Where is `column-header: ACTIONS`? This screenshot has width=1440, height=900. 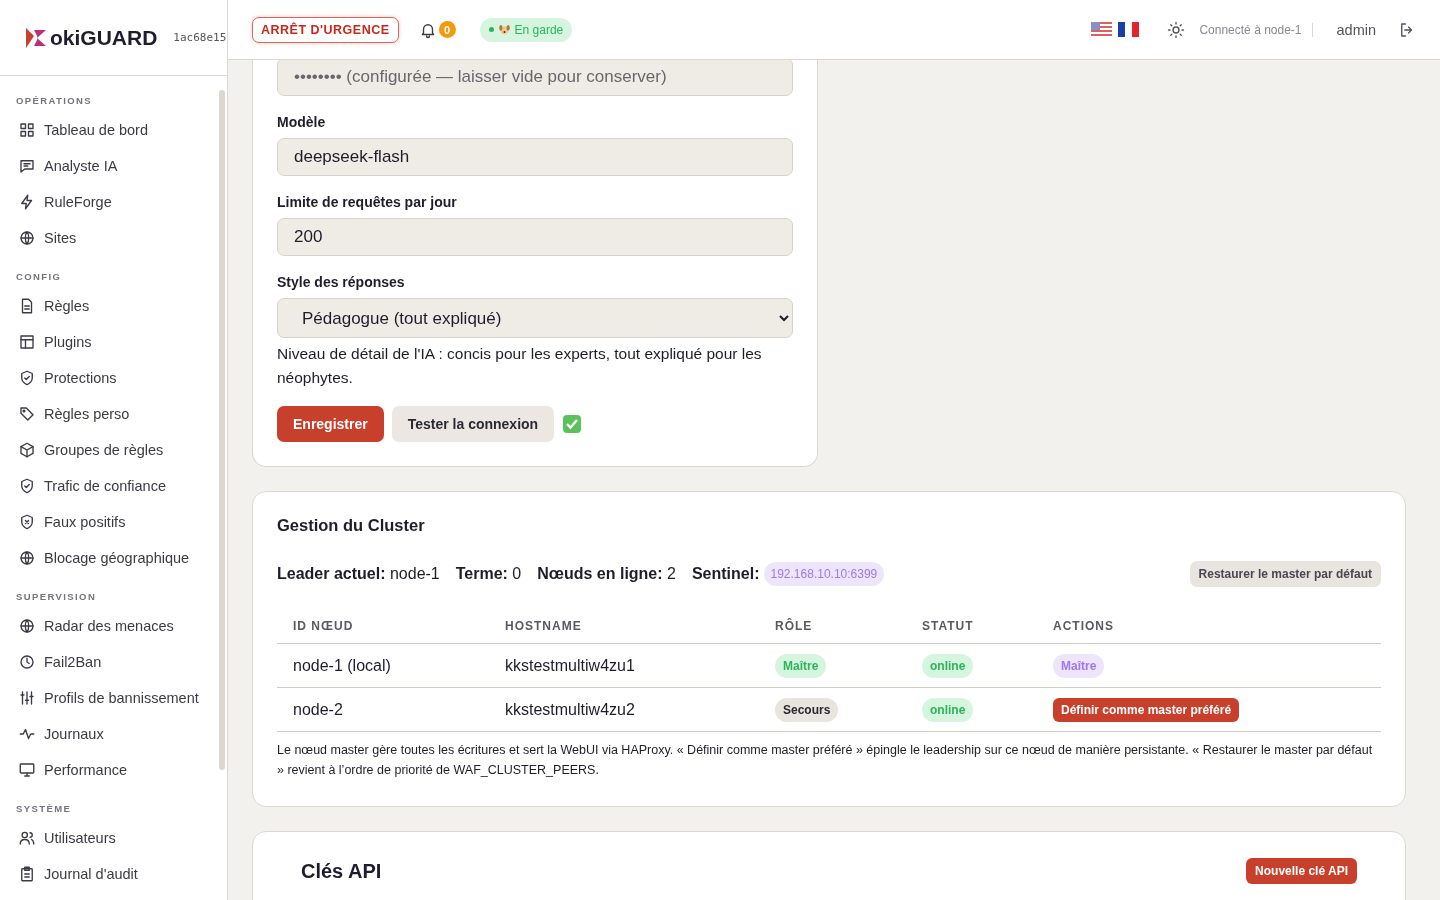
column-header: ACTIONS is located at coordinates (1209, 626).